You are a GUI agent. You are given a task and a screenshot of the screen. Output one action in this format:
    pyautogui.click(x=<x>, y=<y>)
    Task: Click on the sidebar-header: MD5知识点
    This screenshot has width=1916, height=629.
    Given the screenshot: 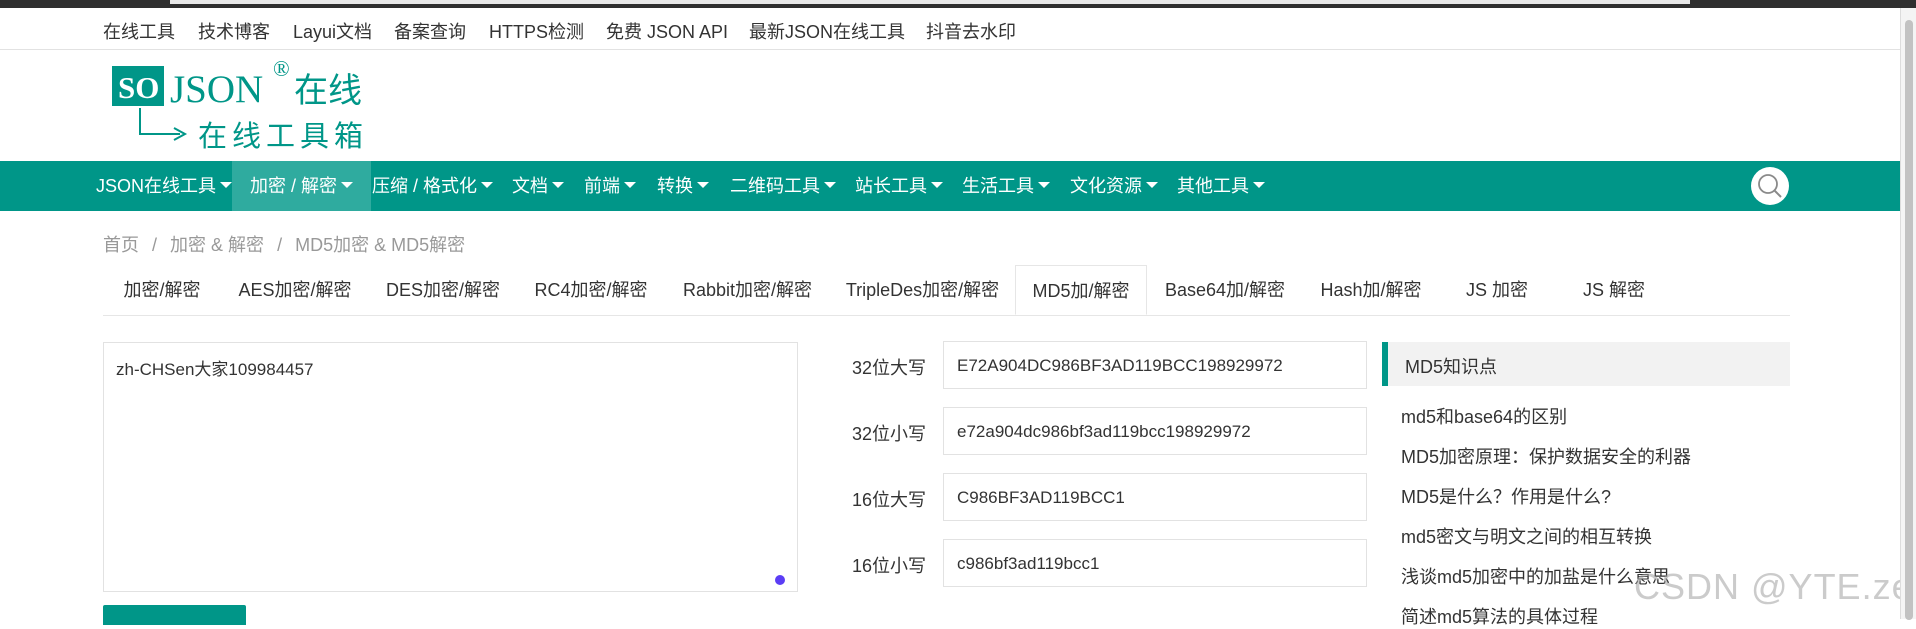 What is the action you would take?
    pyautogui.click(x=1586, y=364)
    